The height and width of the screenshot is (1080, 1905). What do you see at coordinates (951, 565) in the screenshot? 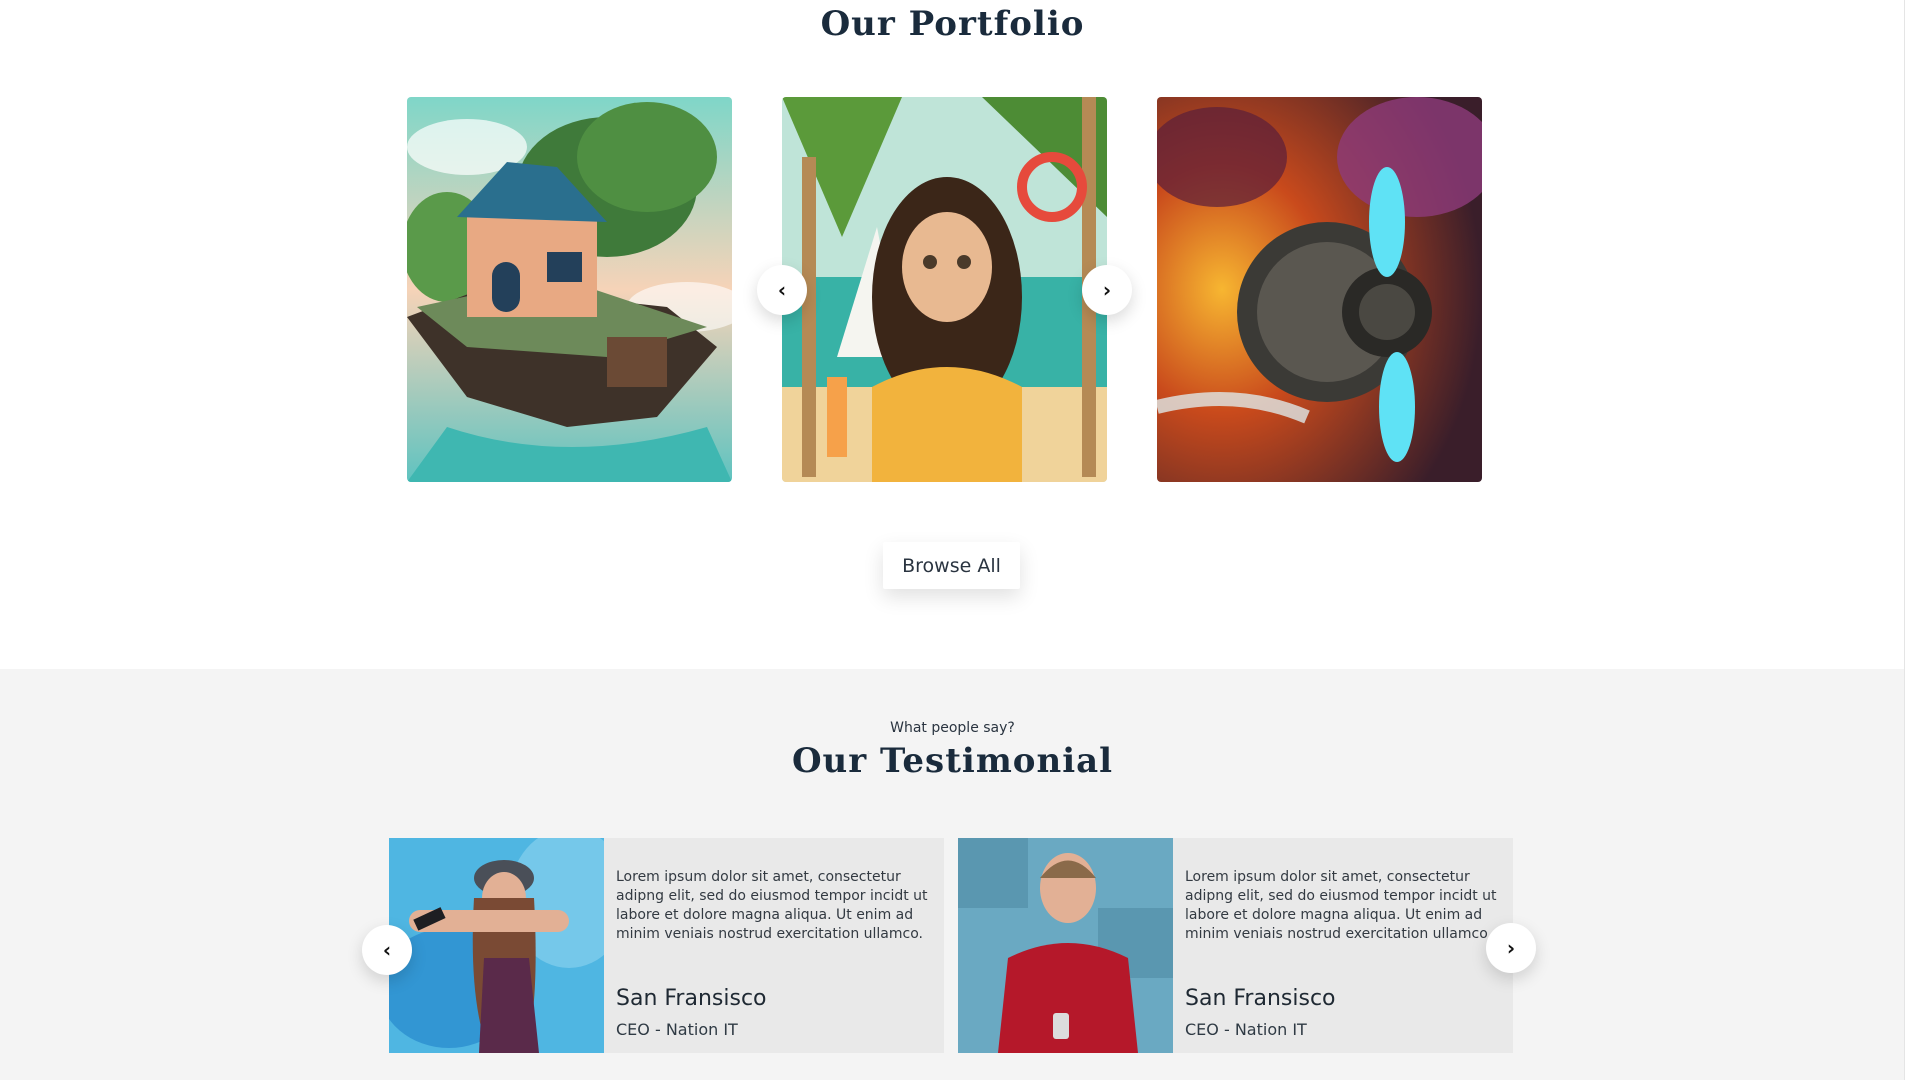
I see `browse-all-button: Browse All` at bounding box center [951, 565].